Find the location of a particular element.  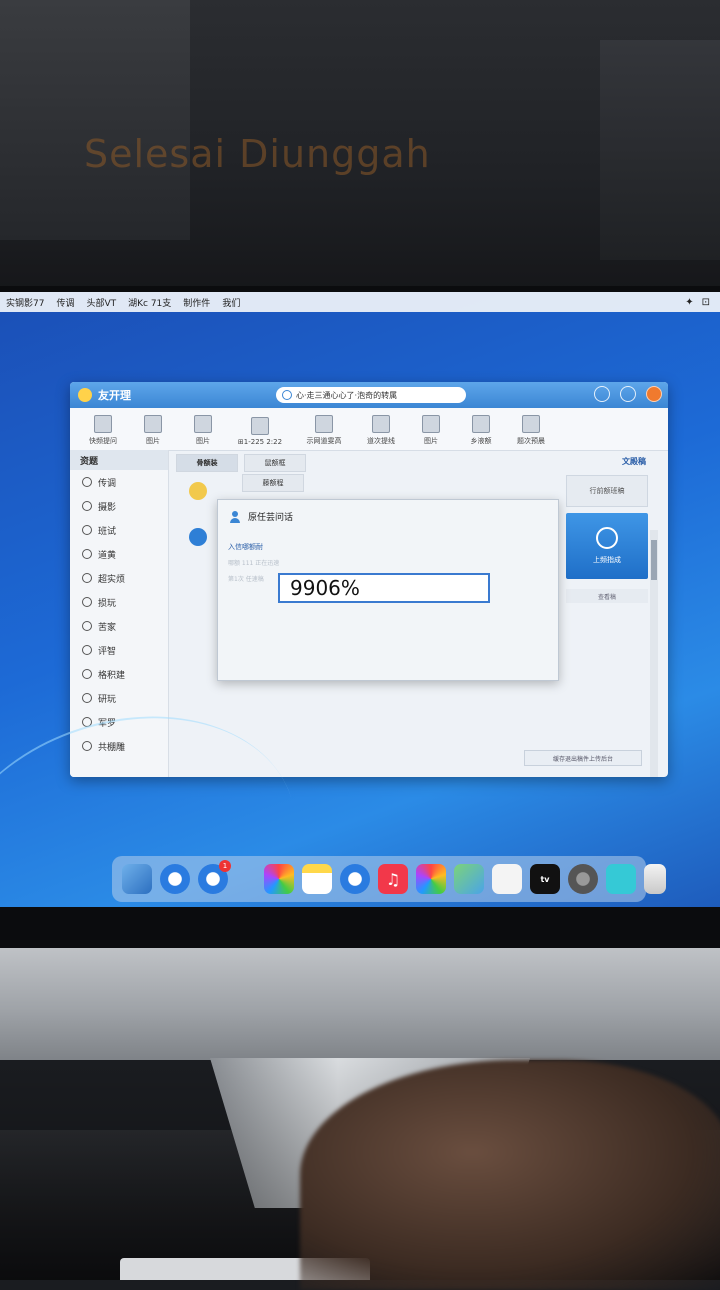

search-box: 心·走三通心心了·泡奇的转属 is located at coordinates (371, 395).